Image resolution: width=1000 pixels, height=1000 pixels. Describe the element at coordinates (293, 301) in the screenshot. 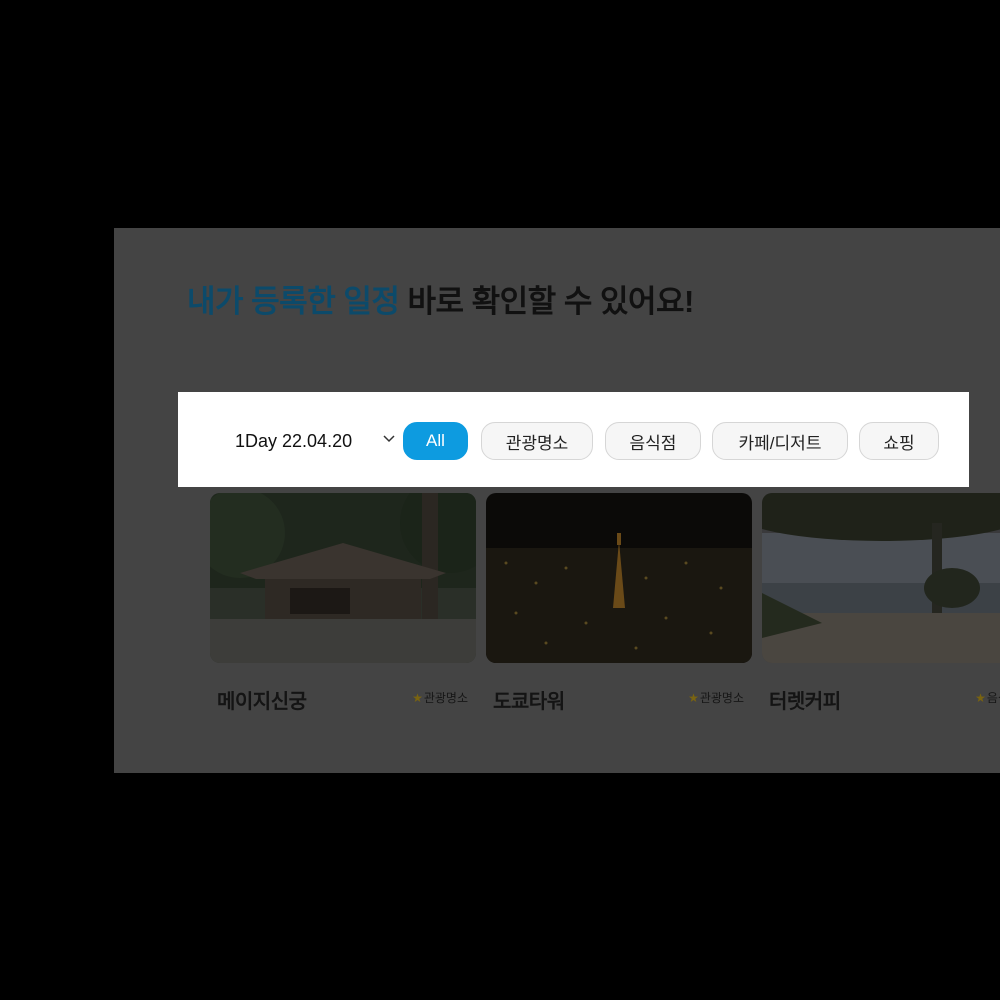

I see `headline-accent: 내가 등록한 일정` at that location.